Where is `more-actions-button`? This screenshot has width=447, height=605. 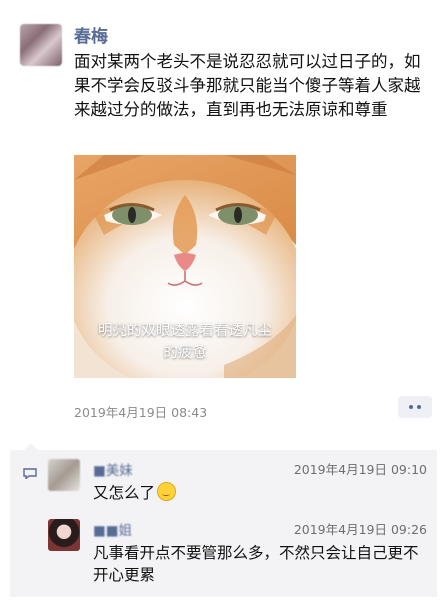
more-actions-button is located at coordinates (415, 407).